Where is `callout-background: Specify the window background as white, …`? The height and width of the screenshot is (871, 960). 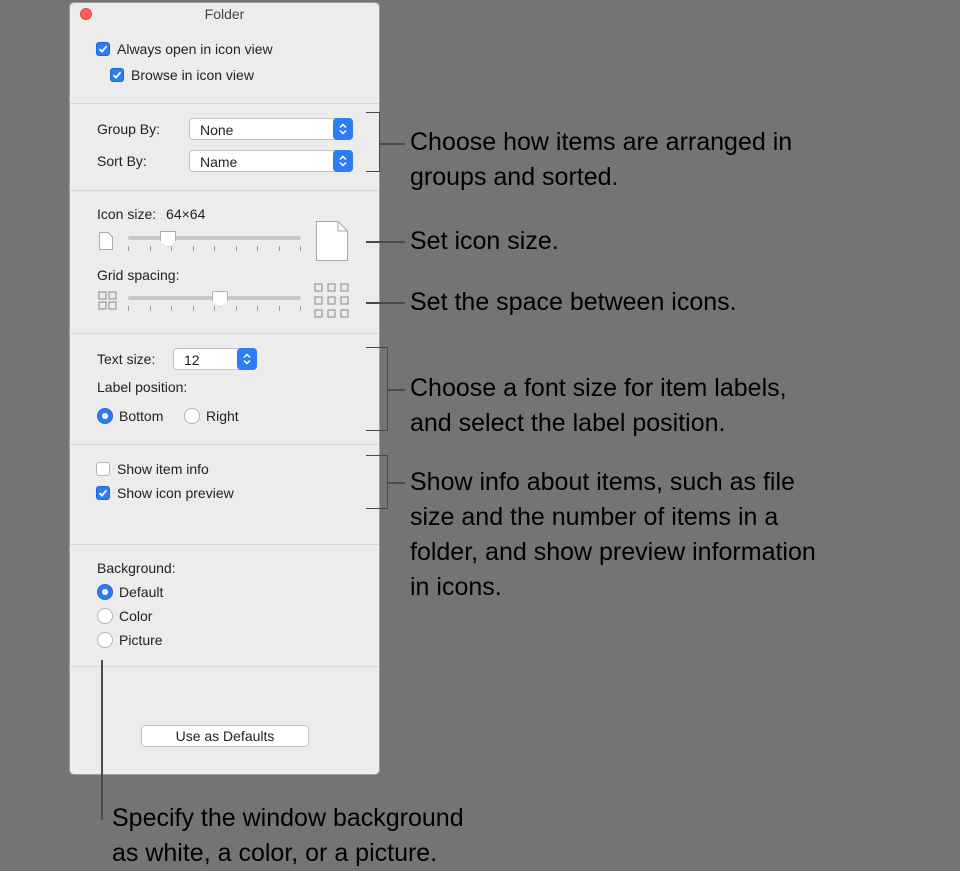
callout-background: Specify the window background as white, … is located at coordinates (288, 836).